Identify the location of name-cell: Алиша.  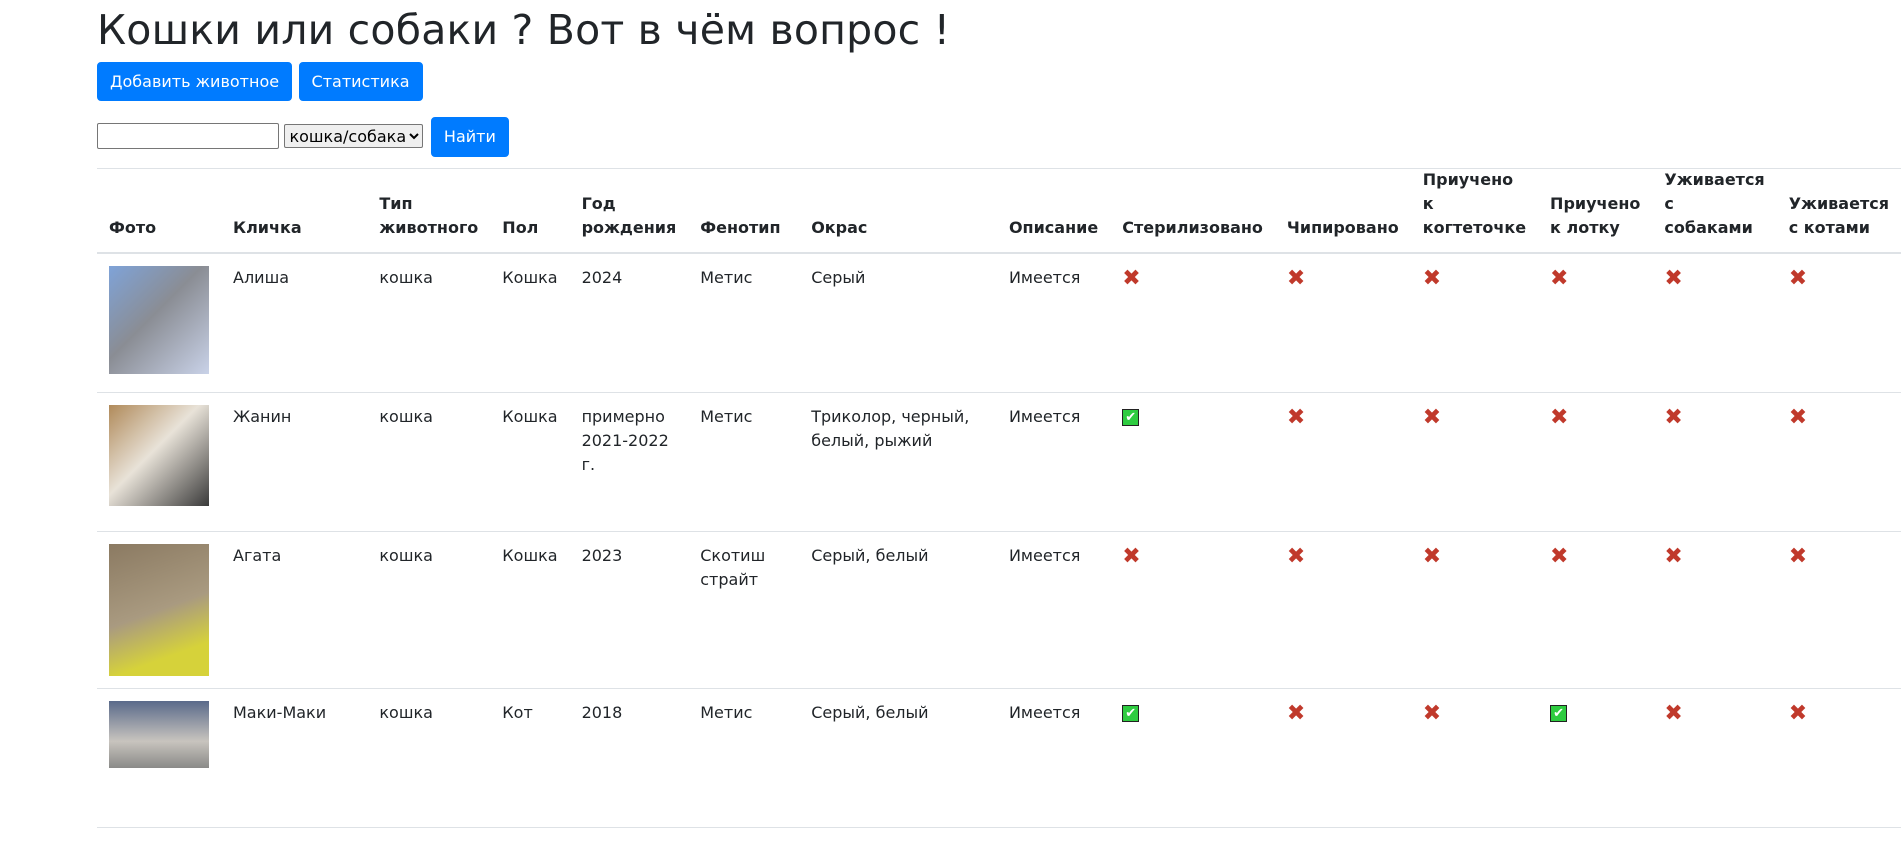
(294, 323).